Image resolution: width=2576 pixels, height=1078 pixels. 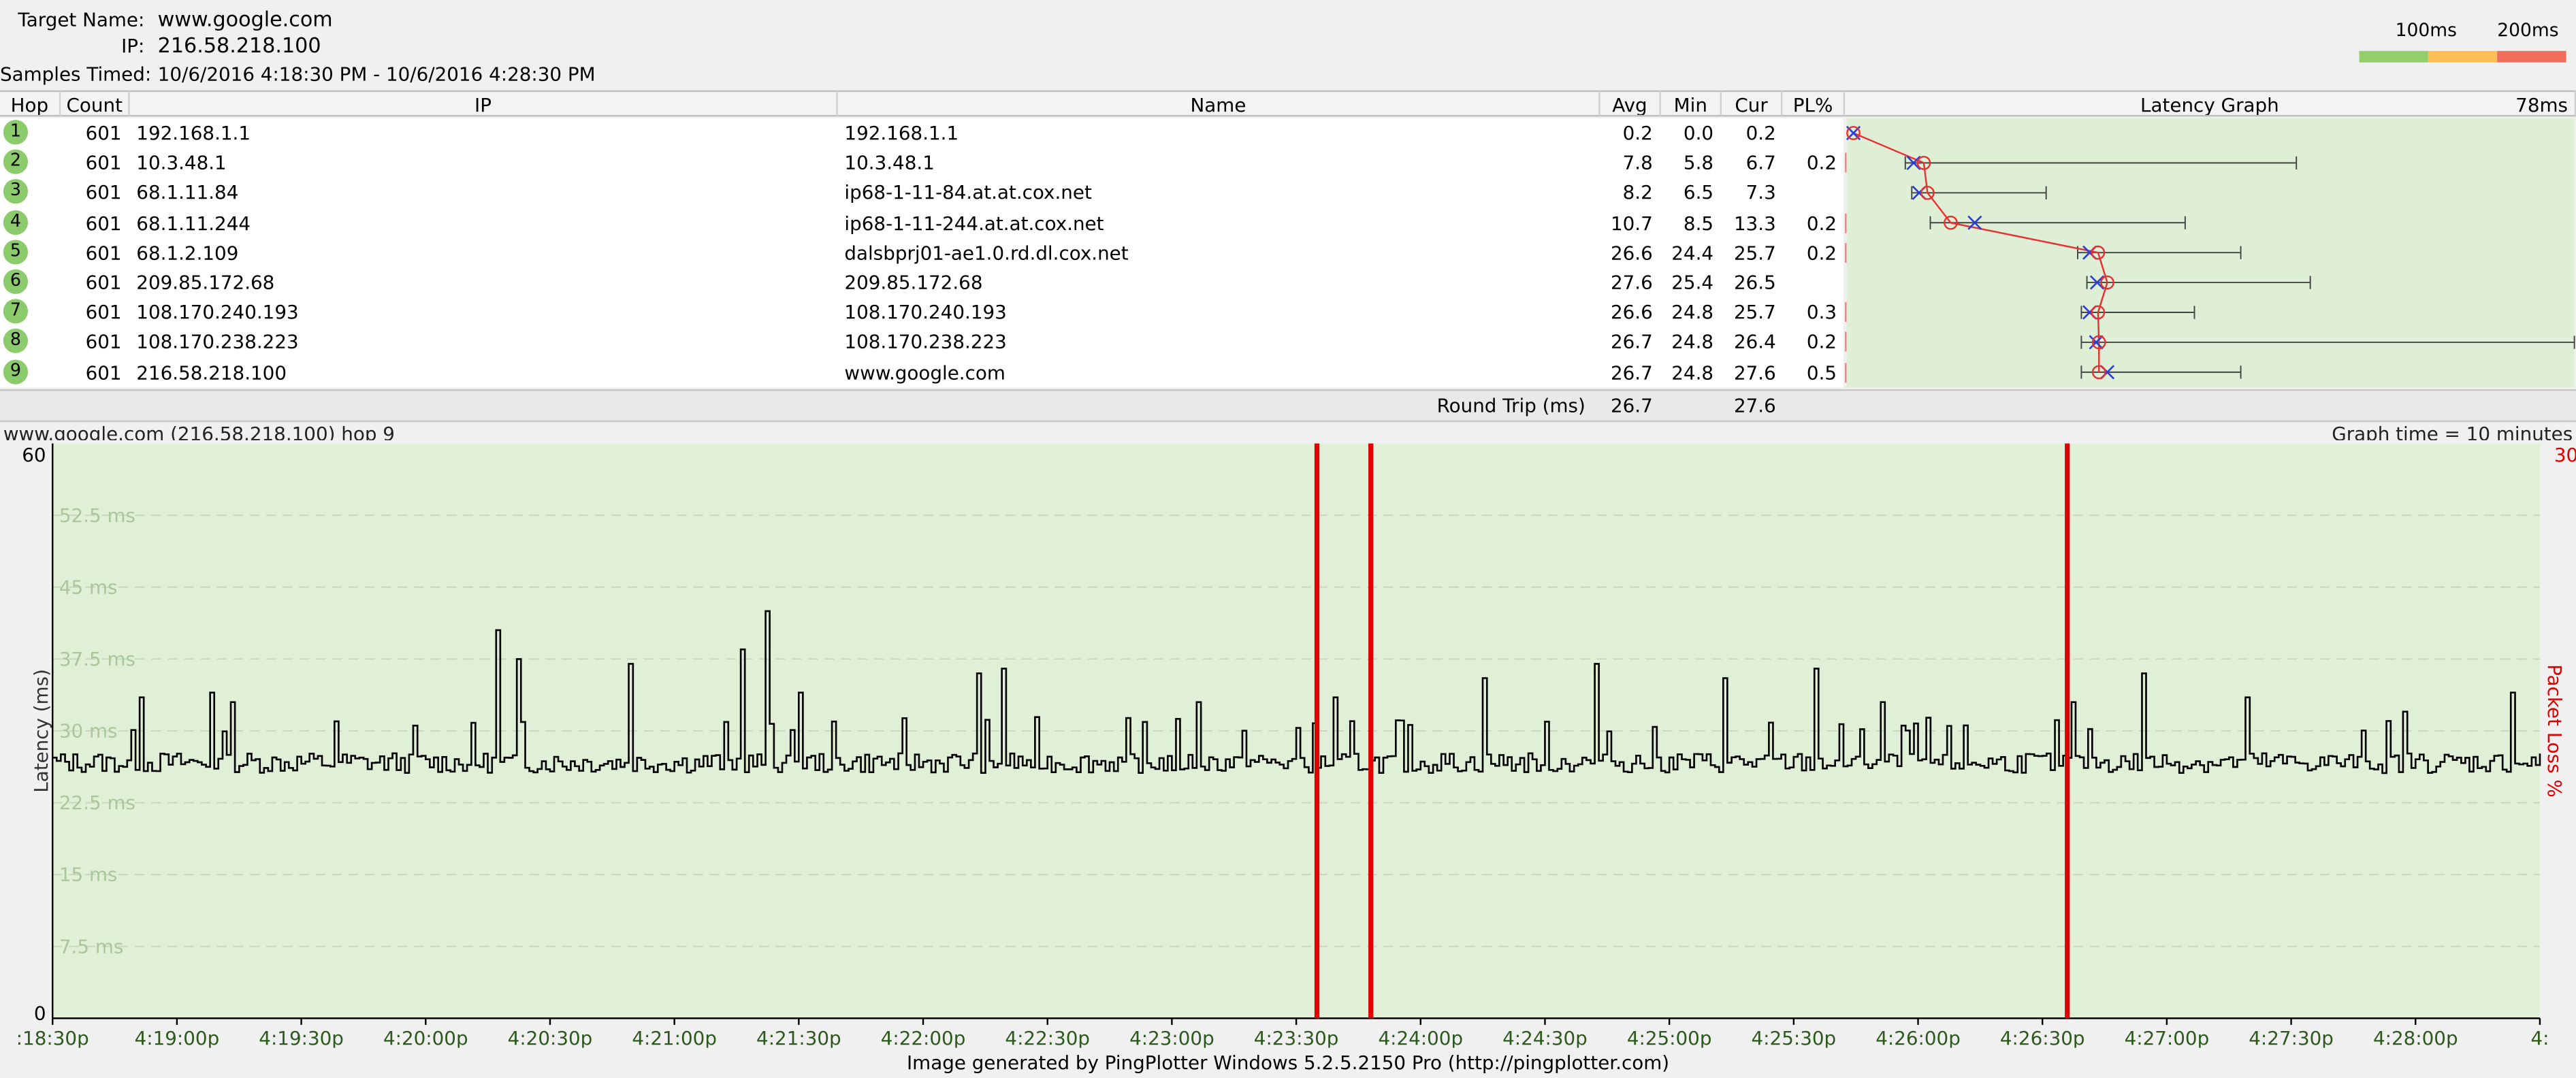 I want to click on col-min-header: Min, so click(x=1691, y=104).